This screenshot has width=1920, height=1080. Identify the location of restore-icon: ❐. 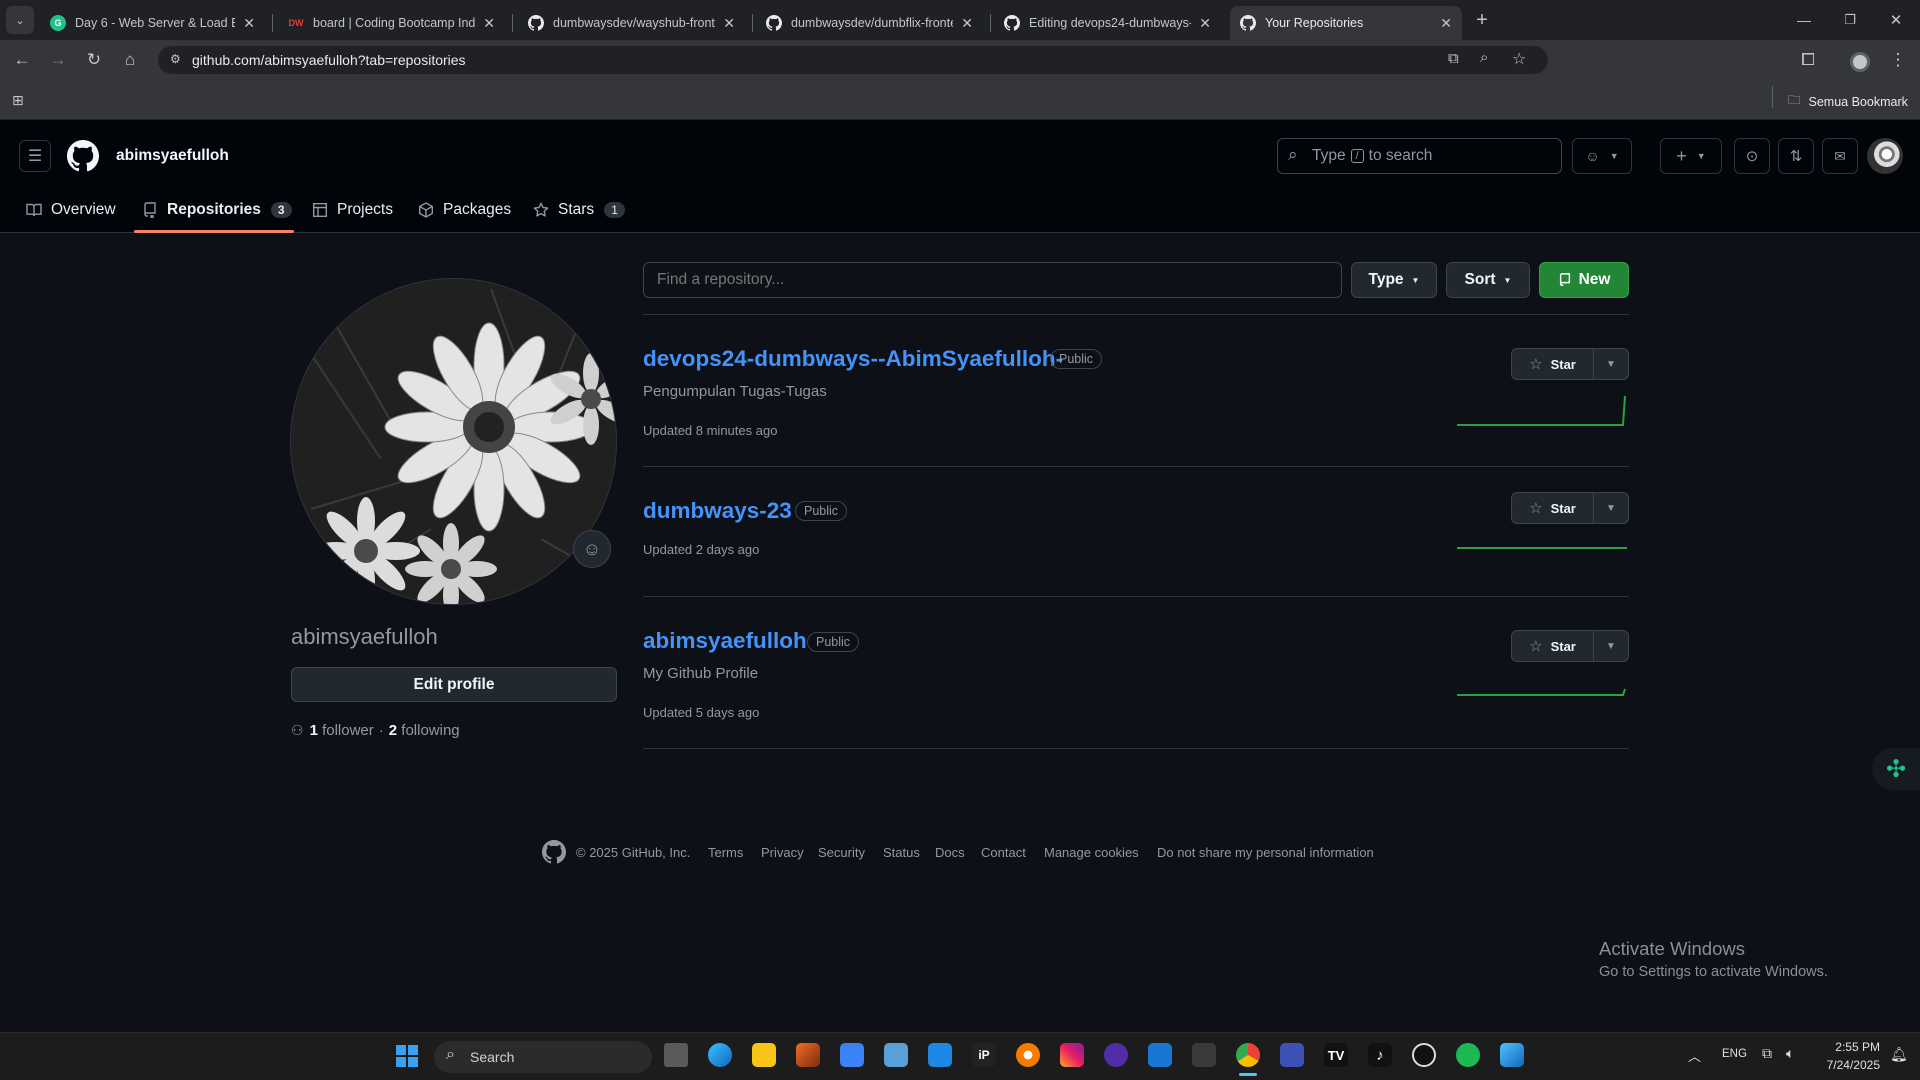
(1850, 20).